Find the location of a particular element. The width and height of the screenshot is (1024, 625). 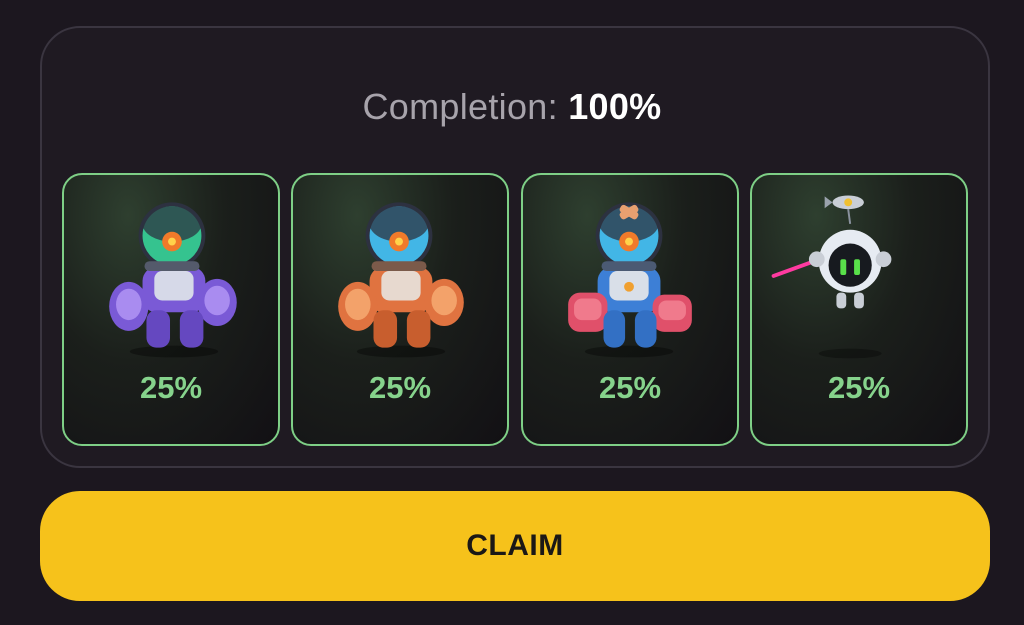

purple-robot-icon is located at coordinates (173, 280).